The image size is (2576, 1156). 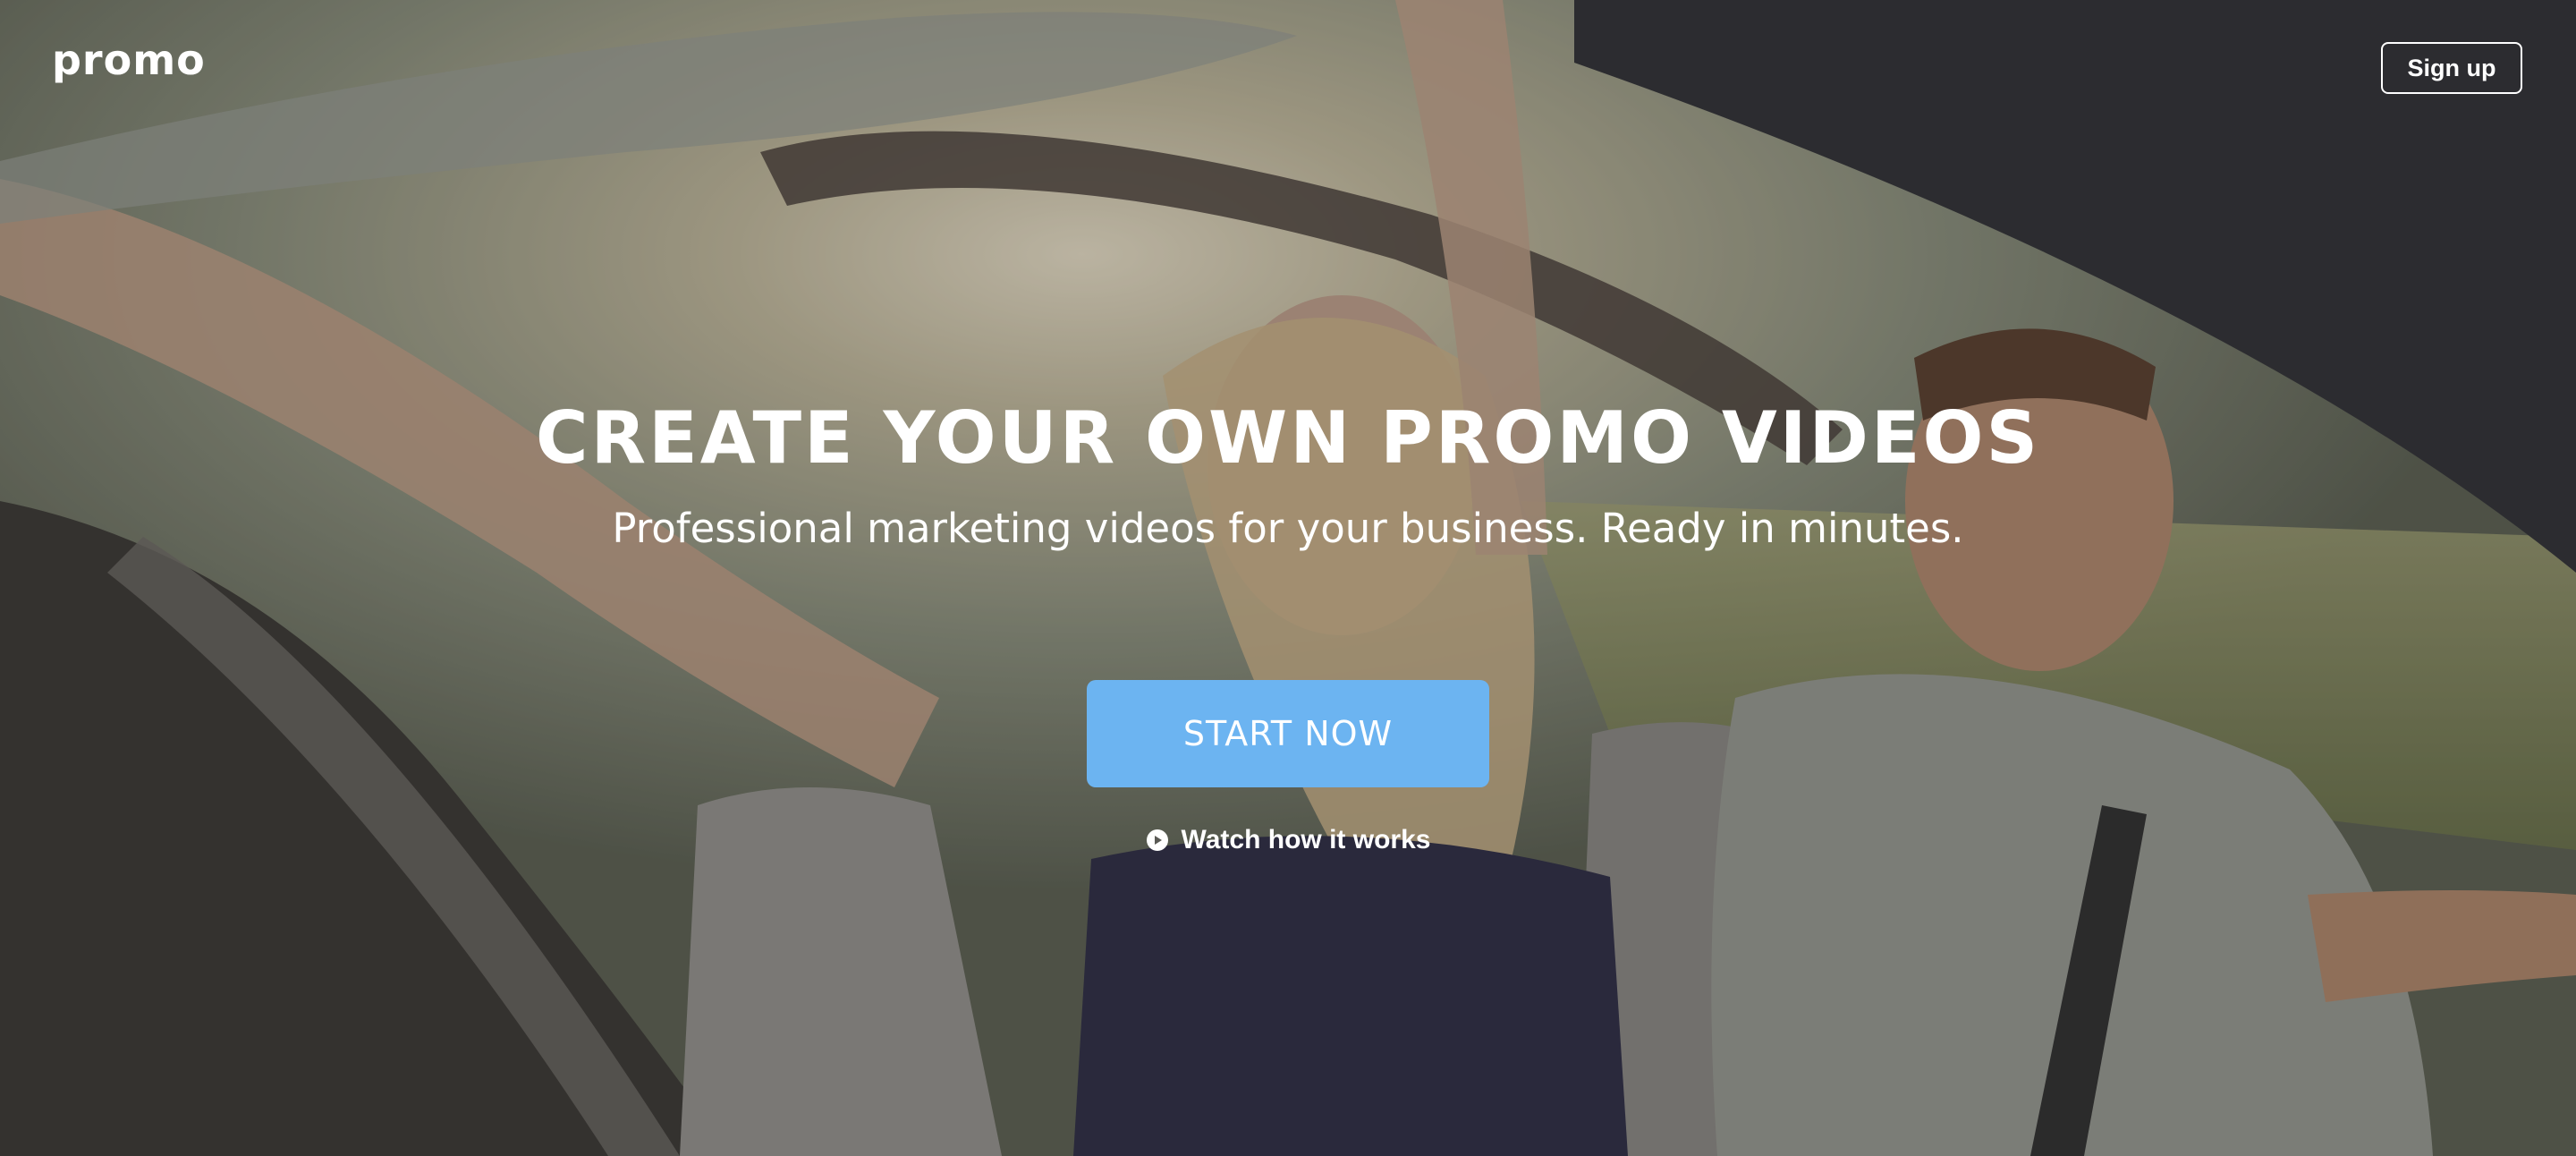 I want to click on watch-how-it-works-link: Watch how it works, so click(x=1288, y=840).